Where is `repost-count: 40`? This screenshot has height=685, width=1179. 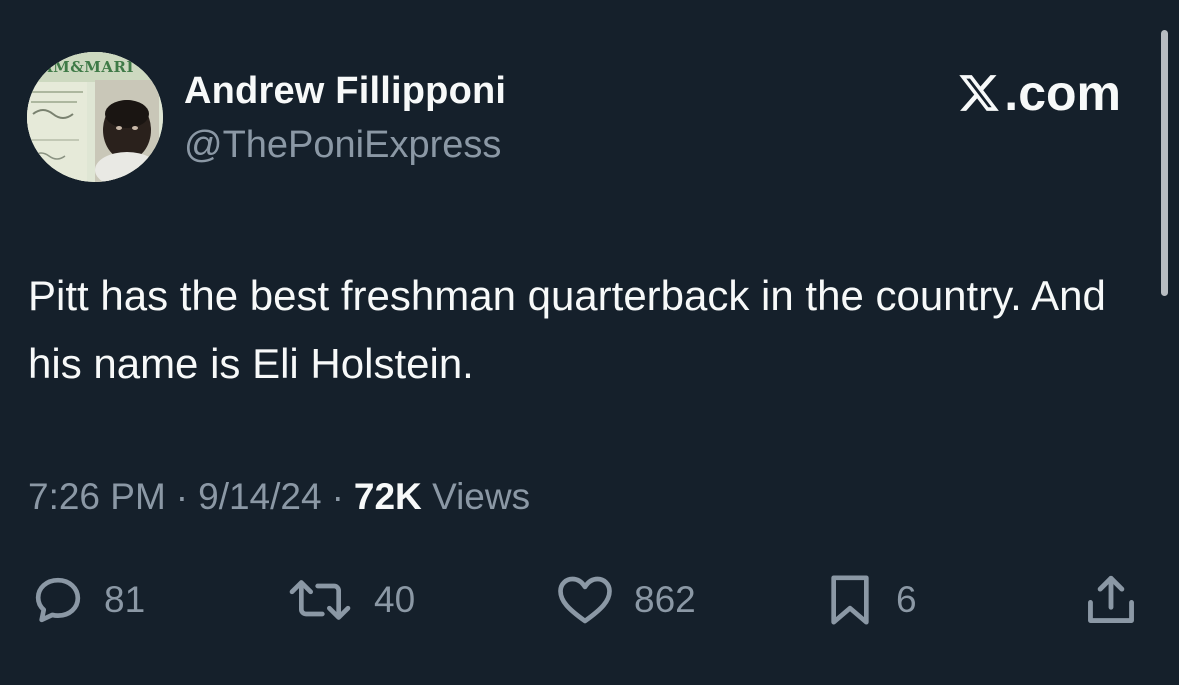 repost-count: 40 is located at coordinates (395, 599).